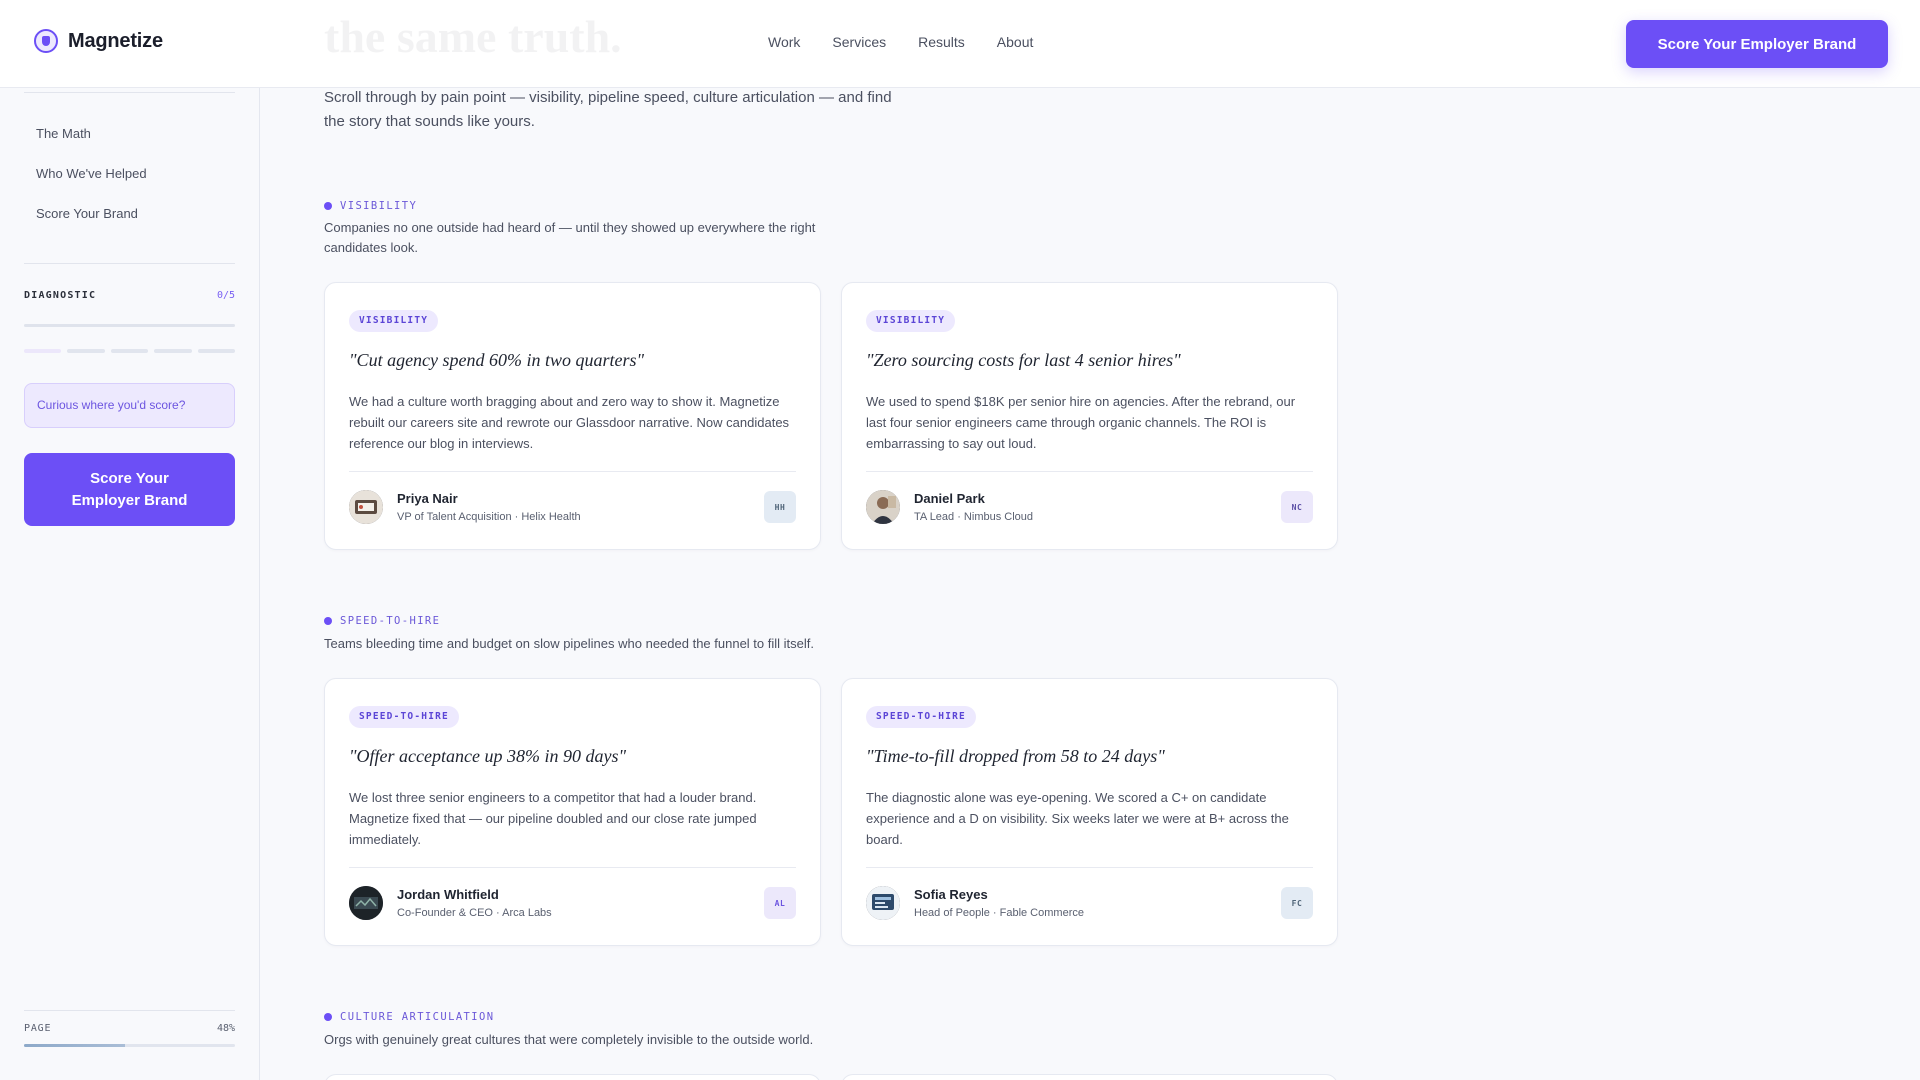 This screenshot has width=1920, height=1080. I want to click on company-badge: FC, so click(1297, 903).